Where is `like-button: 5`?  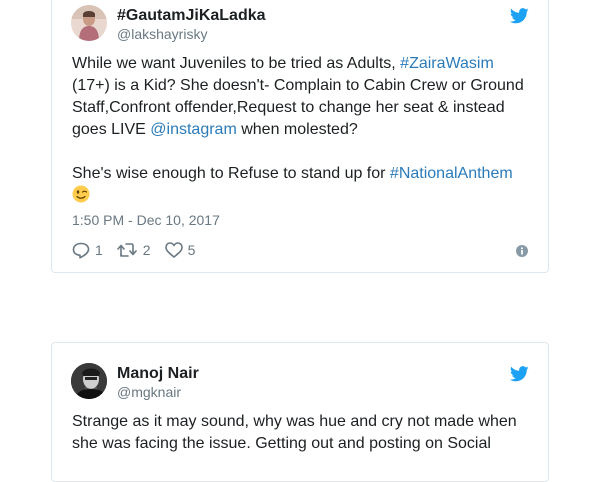
like-button: 5 is located at coordinates (180, 250).